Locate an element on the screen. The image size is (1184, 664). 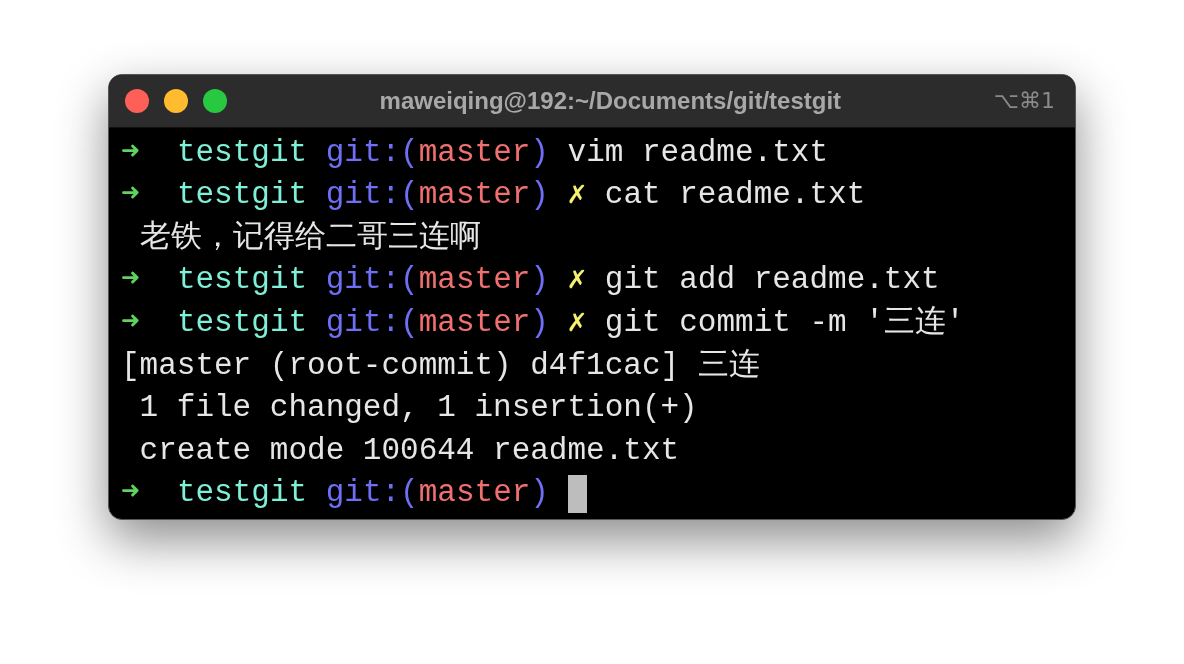
command-text: cat readme.txt is located at coordinates (735, 195).